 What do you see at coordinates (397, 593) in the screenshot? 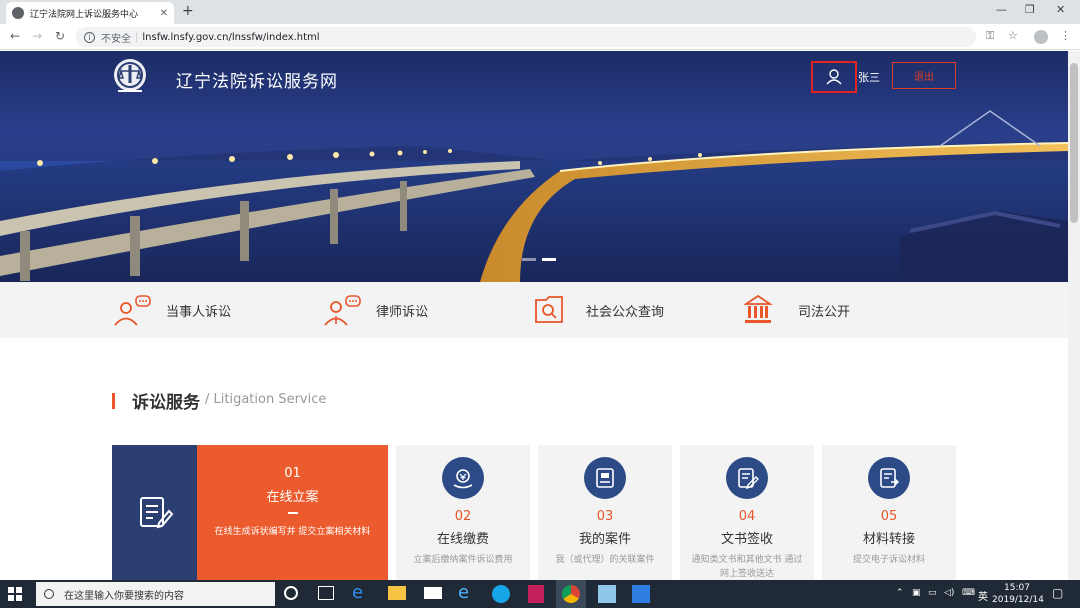
I see `file-explorer-icon` at bounding box center [397, 593].